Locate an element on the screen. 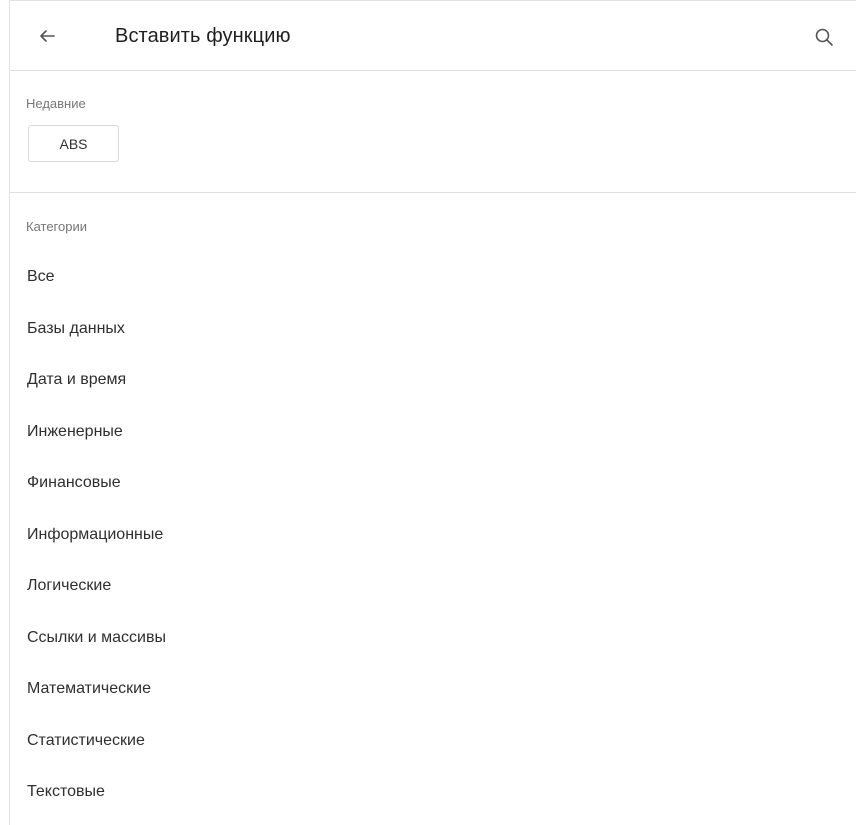 The height and width of the screenshot is (825, 856). search-button is located at coordinates (824, 37).